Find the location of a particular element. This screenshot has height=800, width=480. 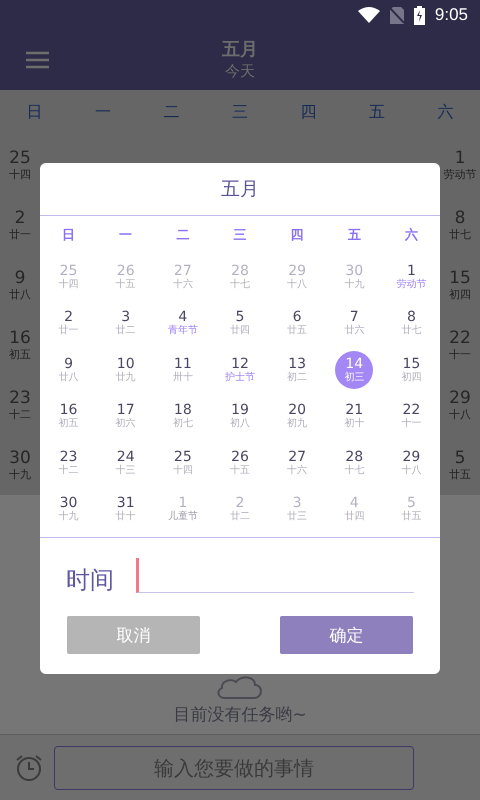

lunar-date: 劳动节 is located at coordinates (460, 174).